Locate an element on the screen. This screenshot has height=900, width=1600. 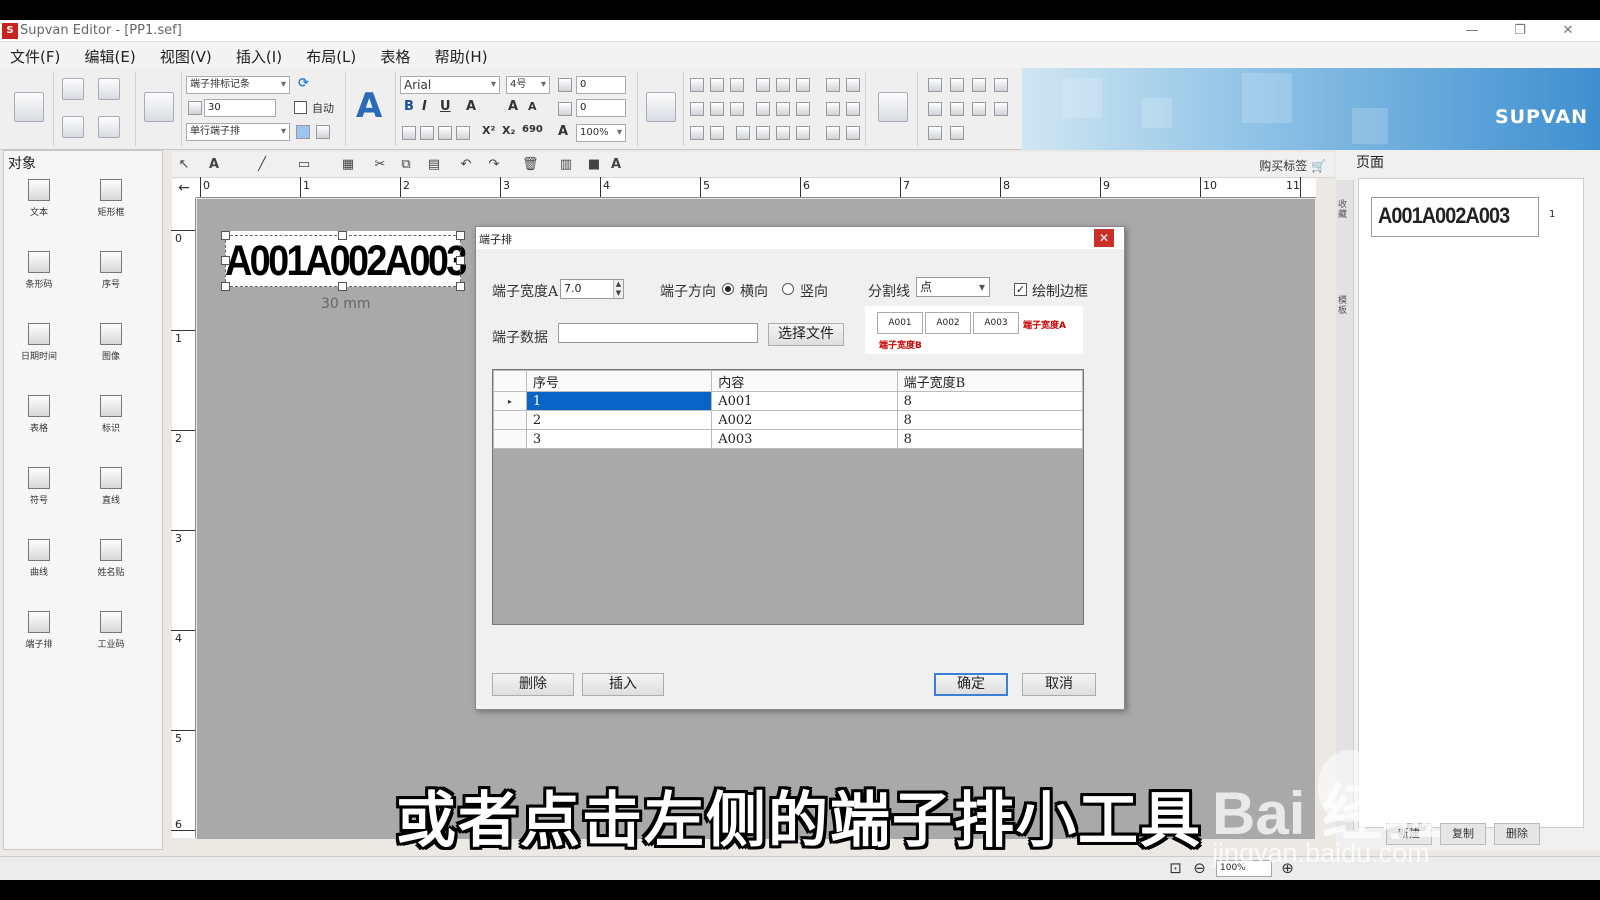
crop-icon is located at coordinates (783, 133).